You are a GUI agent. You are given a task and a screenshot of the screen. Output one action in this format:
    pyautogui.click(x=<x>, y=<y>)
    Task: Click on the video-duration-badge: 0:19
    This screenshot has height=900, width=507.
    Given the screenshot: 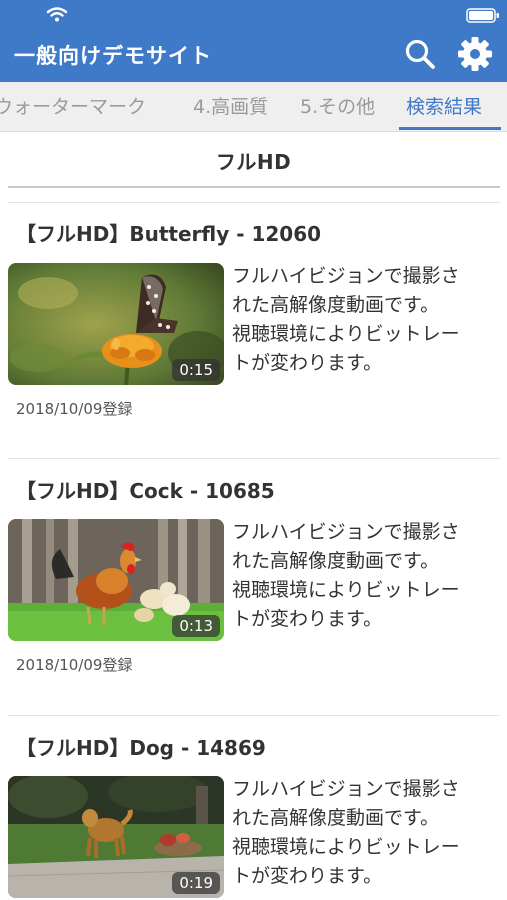 What is the action you would take?
    pyautogui.click(x=196, y=883)
    